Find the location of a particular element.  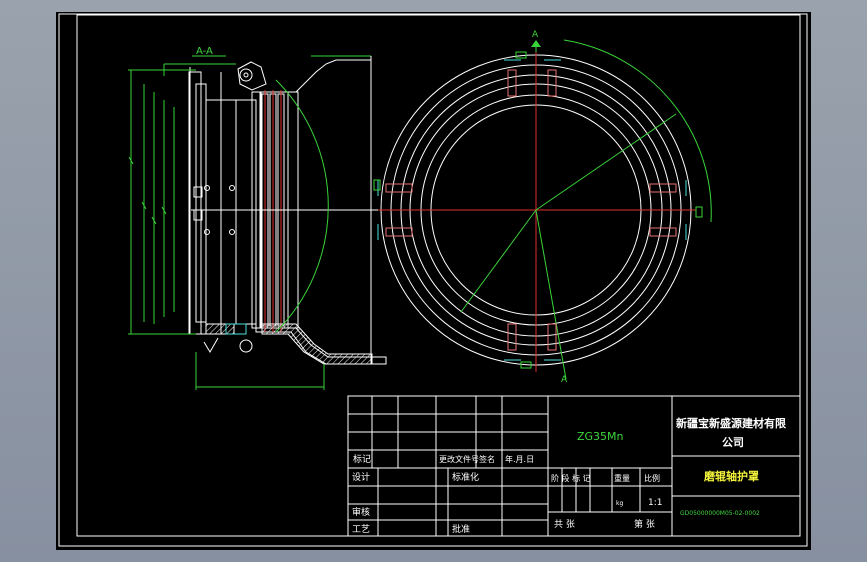

label-date: 年.月.日 is located at coordinates (519, 459).